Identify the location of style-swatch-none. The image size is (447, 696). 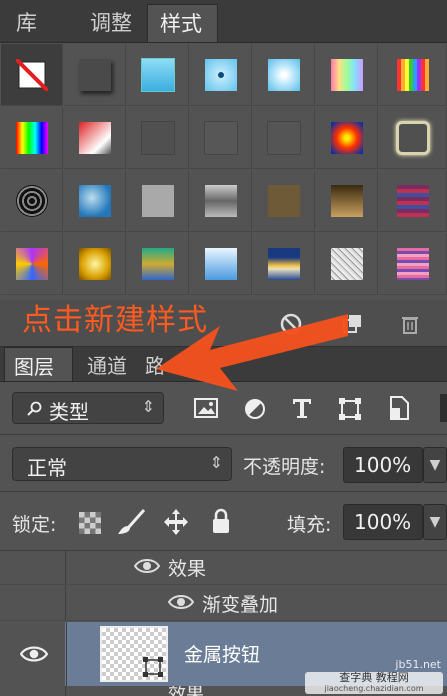
(32, 75).